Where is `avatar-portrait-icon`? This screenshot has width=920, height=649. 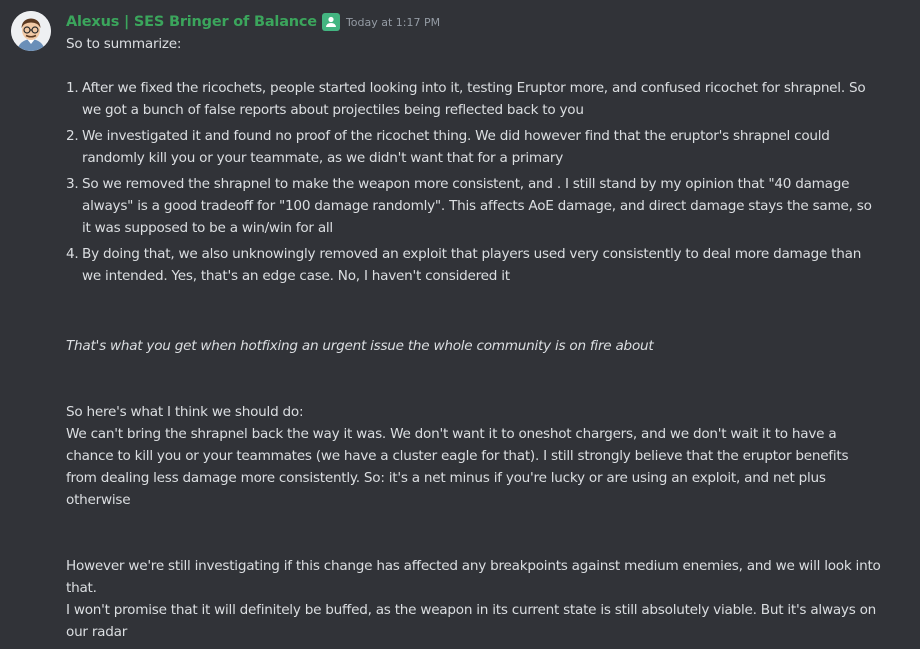 avatar-portrait-icon is located at coordinates (31, 31).